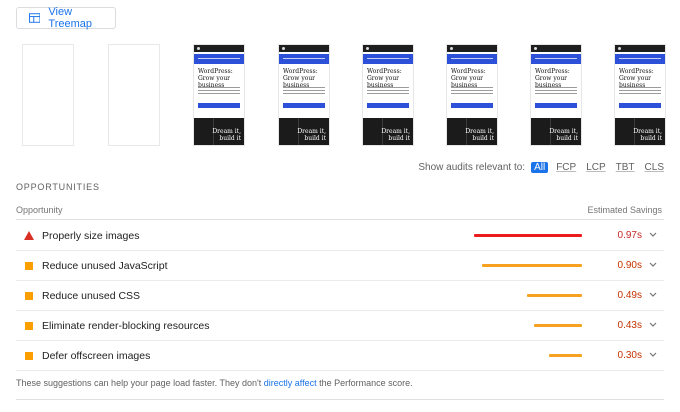 The width and height of the screenshot is (680, 412). What do you see at coordinates (629, 295) in the screenshot?
I see `estimated-savings-value: 0.49s` at bounding box center [629, 295].